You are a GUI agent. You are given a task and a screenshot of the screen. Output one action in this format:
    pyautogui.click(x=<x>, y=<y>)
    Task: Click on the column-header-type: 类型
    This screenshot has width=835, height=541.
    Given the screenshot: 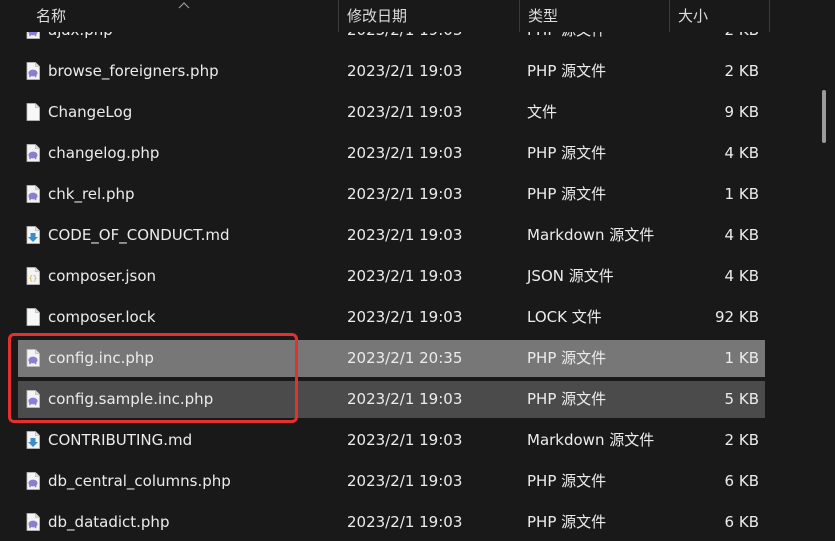 What is the action you would take?
    pyautogui.click(x=595, y=16)
    